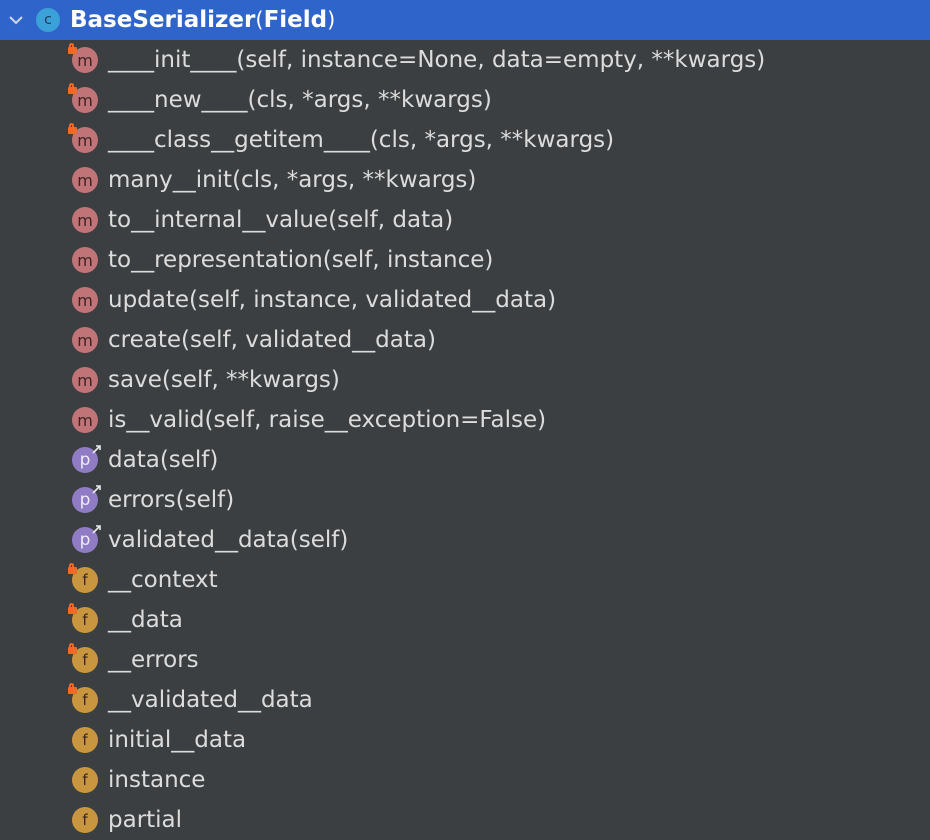 The width and height of the screenshot is (930, 840). I want to click on member-label: __validated__data, so click(210, 700).